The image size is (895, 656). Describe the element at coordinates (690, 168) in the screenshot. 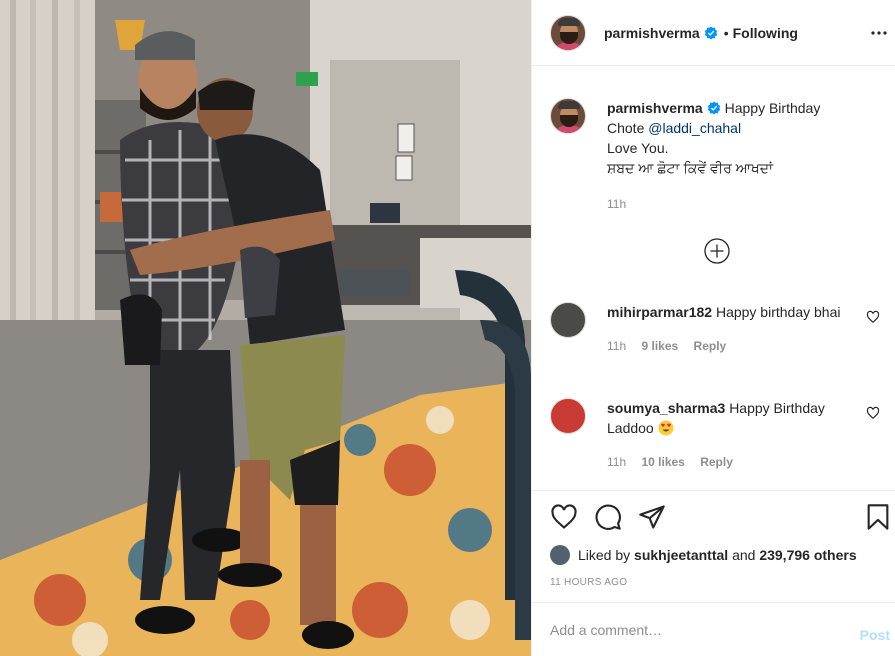

I see `caption-text-line4: ਸ਼ਬਦ ਆ ਛੋਟਾ ਕਿਵੇਂ ਵੀਰ ਆਖਦਾਂ` at that location.